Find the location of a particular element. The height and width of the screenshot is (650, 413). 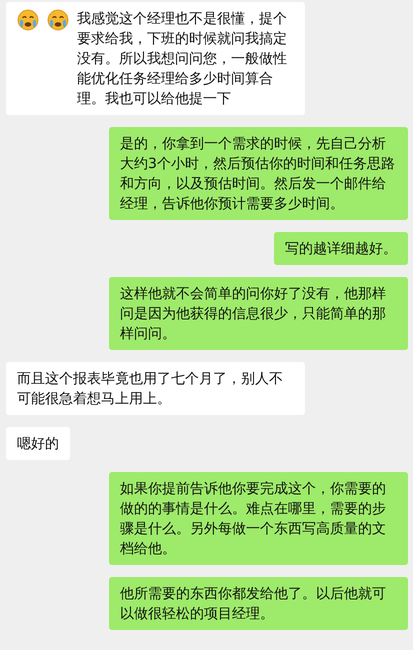

message-text: 他所需要的东西你都发给他了。以后他就可以做很轻松的项目经理。 is located at coordinates (253, 604).